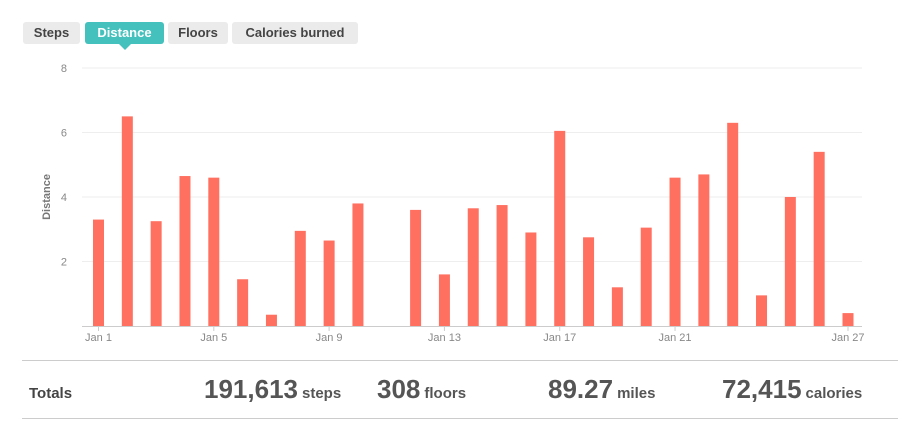 This screenshot has height=448, width=919. Describe the element at coordinates (445, 393) in the screenshot. I see `total-floors-unit: floors` at that location.